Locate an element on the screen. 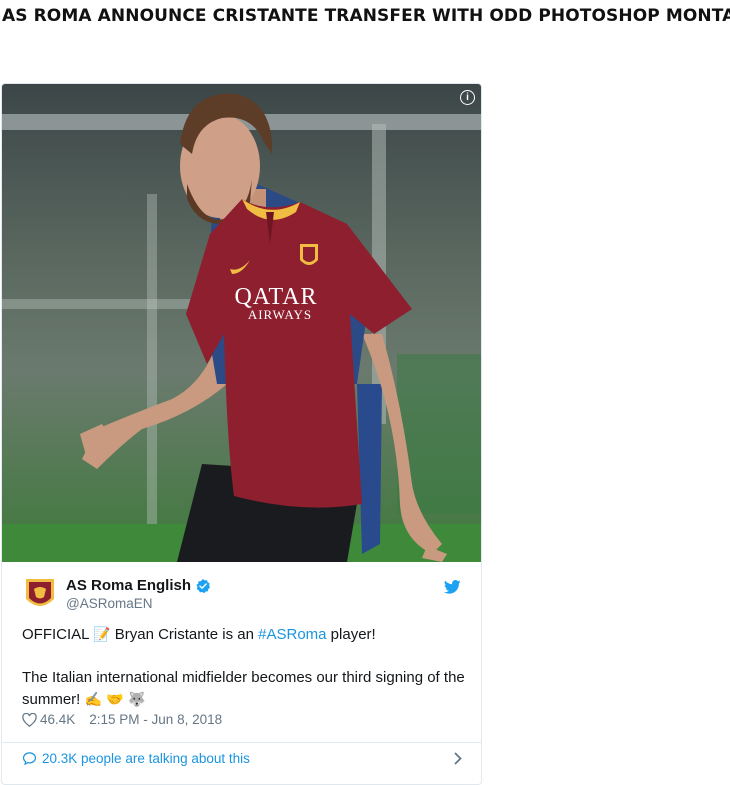 The image size is (730, 785). speech-bubble-icon is located at coordinates (29, 759).